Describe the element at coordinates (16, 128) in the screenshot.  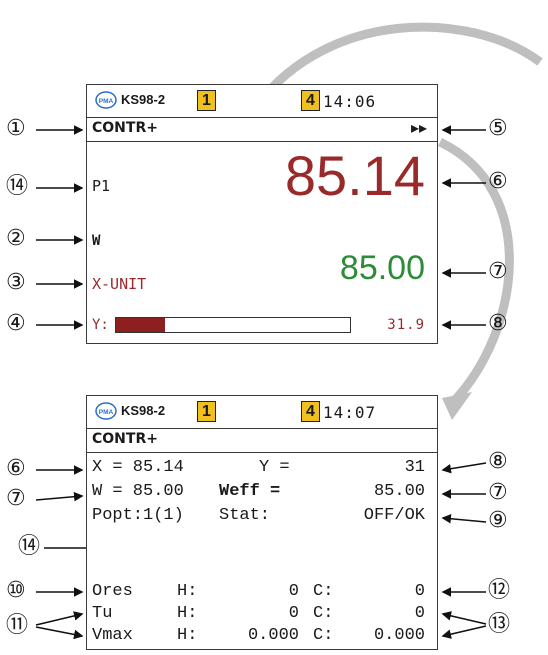
I see `callout-1: ①` at that location.